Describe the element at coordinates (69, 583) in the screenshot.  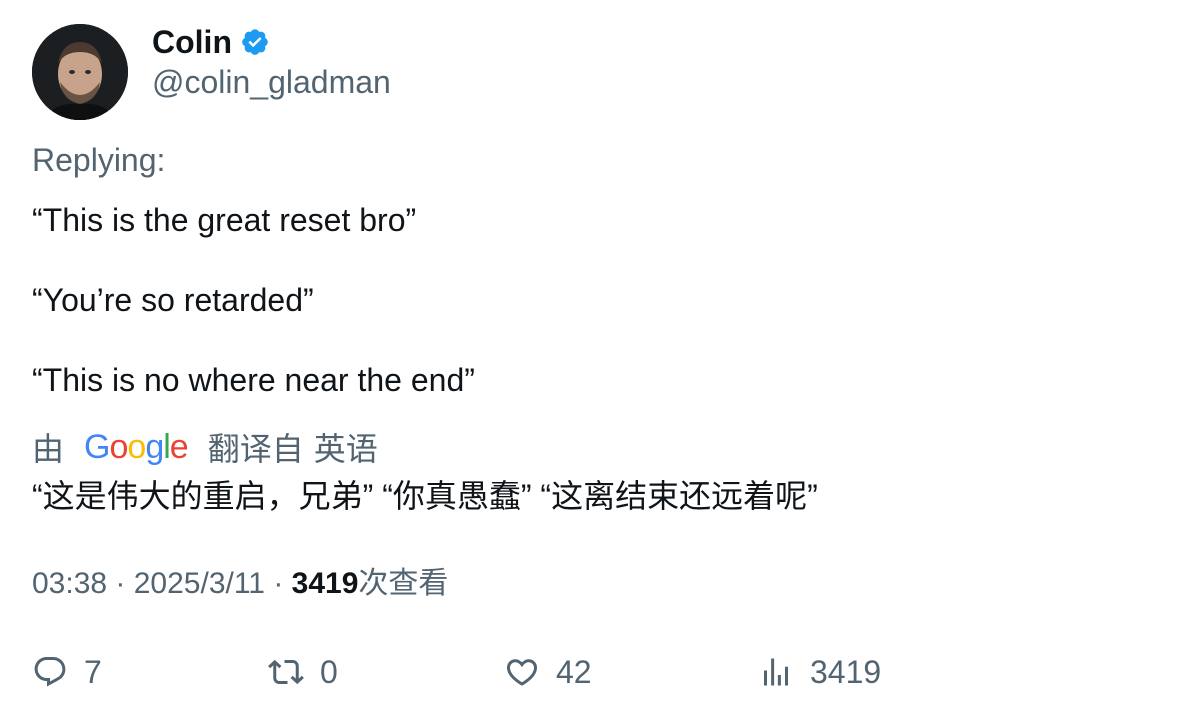
I see `tweet-time: 03:38` at that location.